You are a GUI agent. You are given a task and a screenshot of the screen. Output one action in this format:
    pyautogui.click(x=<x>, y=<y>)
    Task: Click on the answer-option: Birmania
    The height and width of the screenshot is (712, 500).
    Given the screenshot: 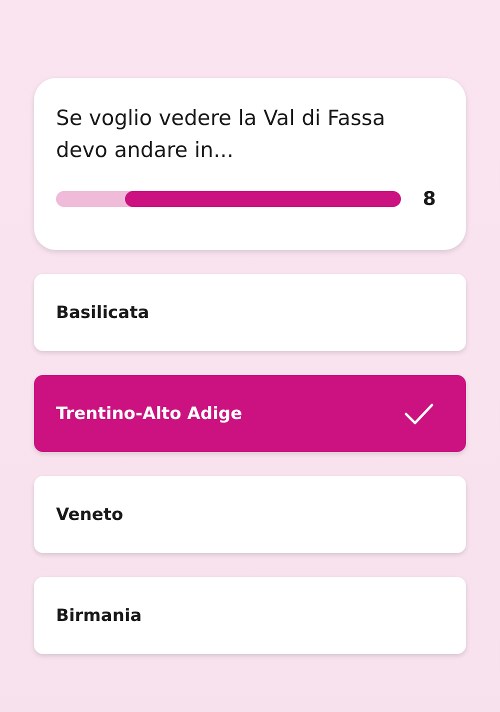 What is the action you would take?
    pyautogui.click(x=250, y=615)
    